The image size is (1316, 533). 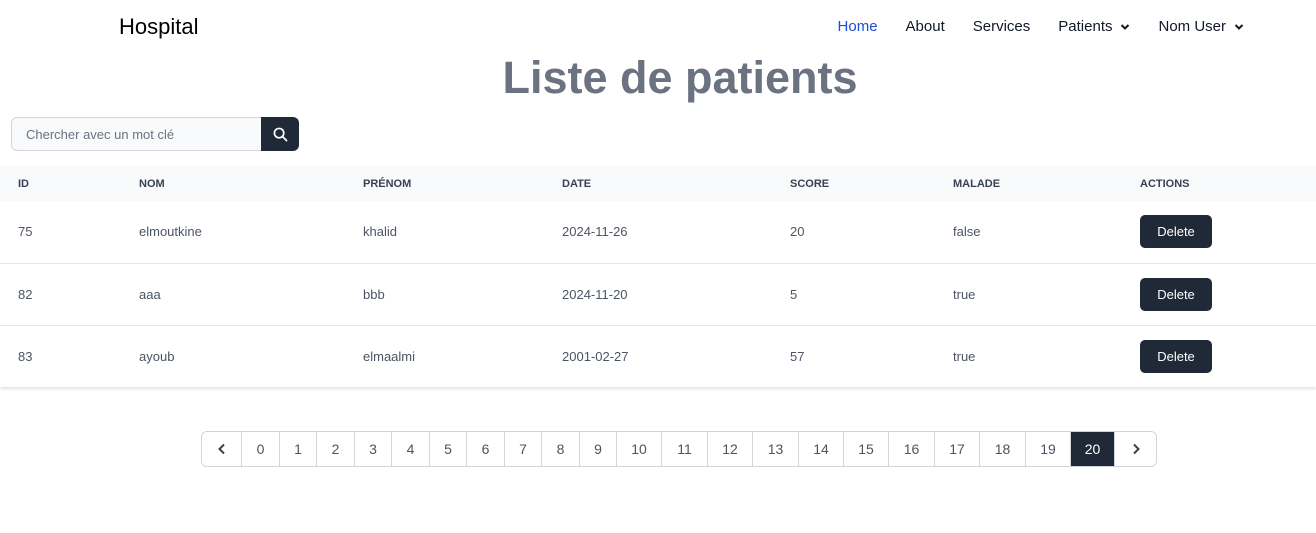 I want to click on header-nom: NOM, so click(x=152, y=183).